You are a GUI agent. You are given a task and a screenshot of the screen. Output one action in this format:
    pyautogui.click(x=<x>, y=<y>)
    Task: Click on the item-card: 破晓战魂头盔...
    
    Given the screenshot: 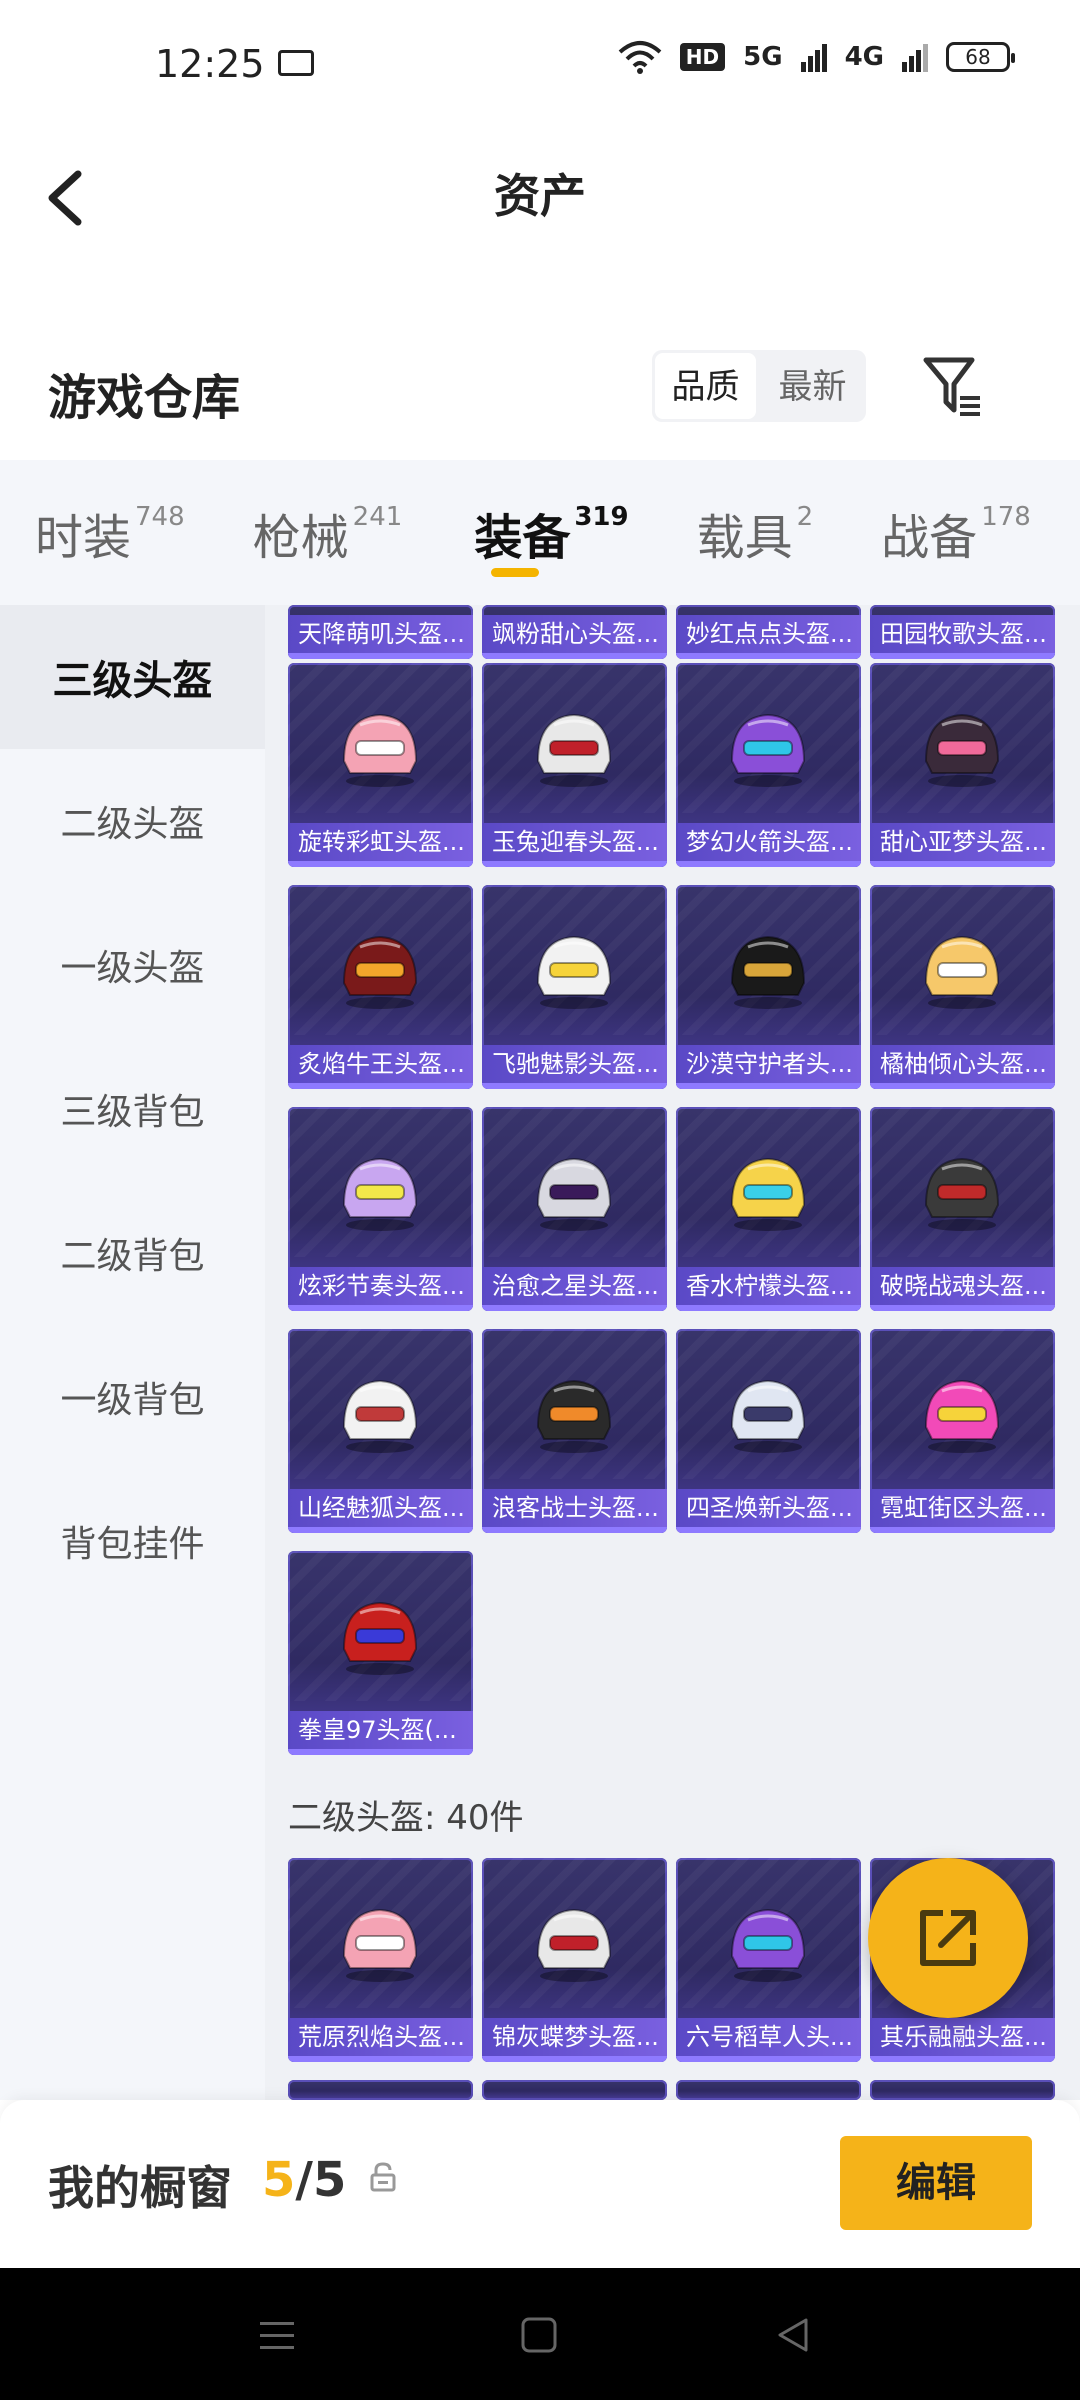 What is the action you would take?
    pyautogui.click(x=962, y=1209)
    